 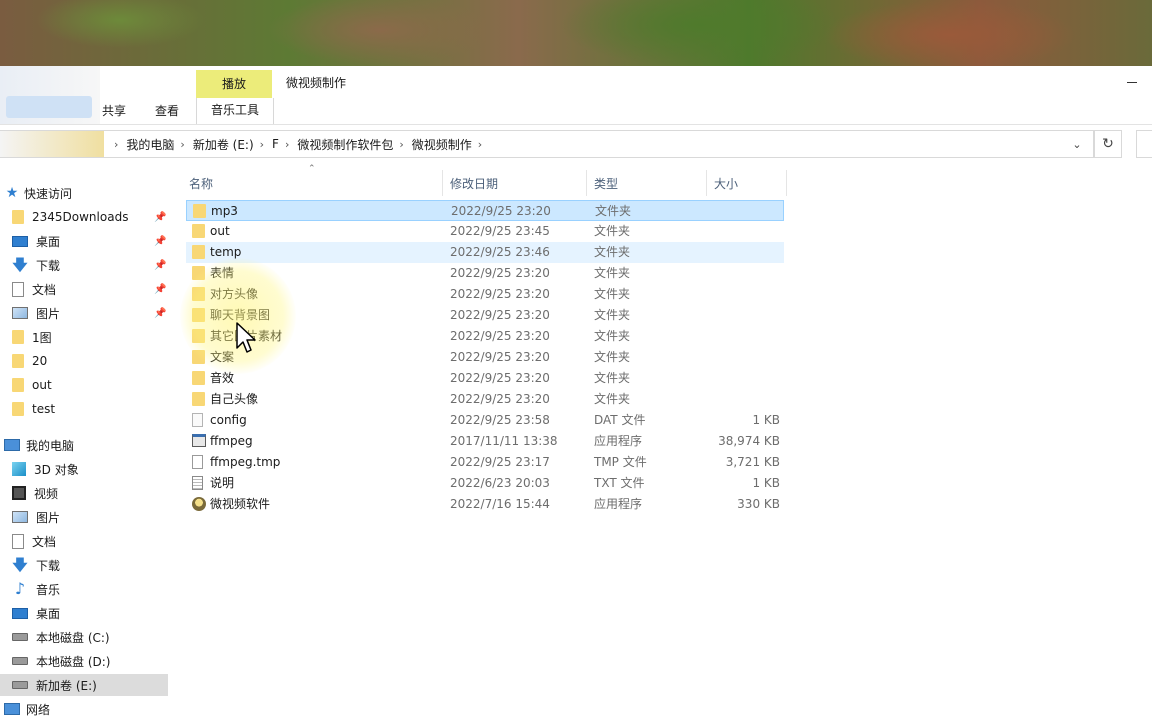 I want to click on search-input, so click(x=1144, y=144).